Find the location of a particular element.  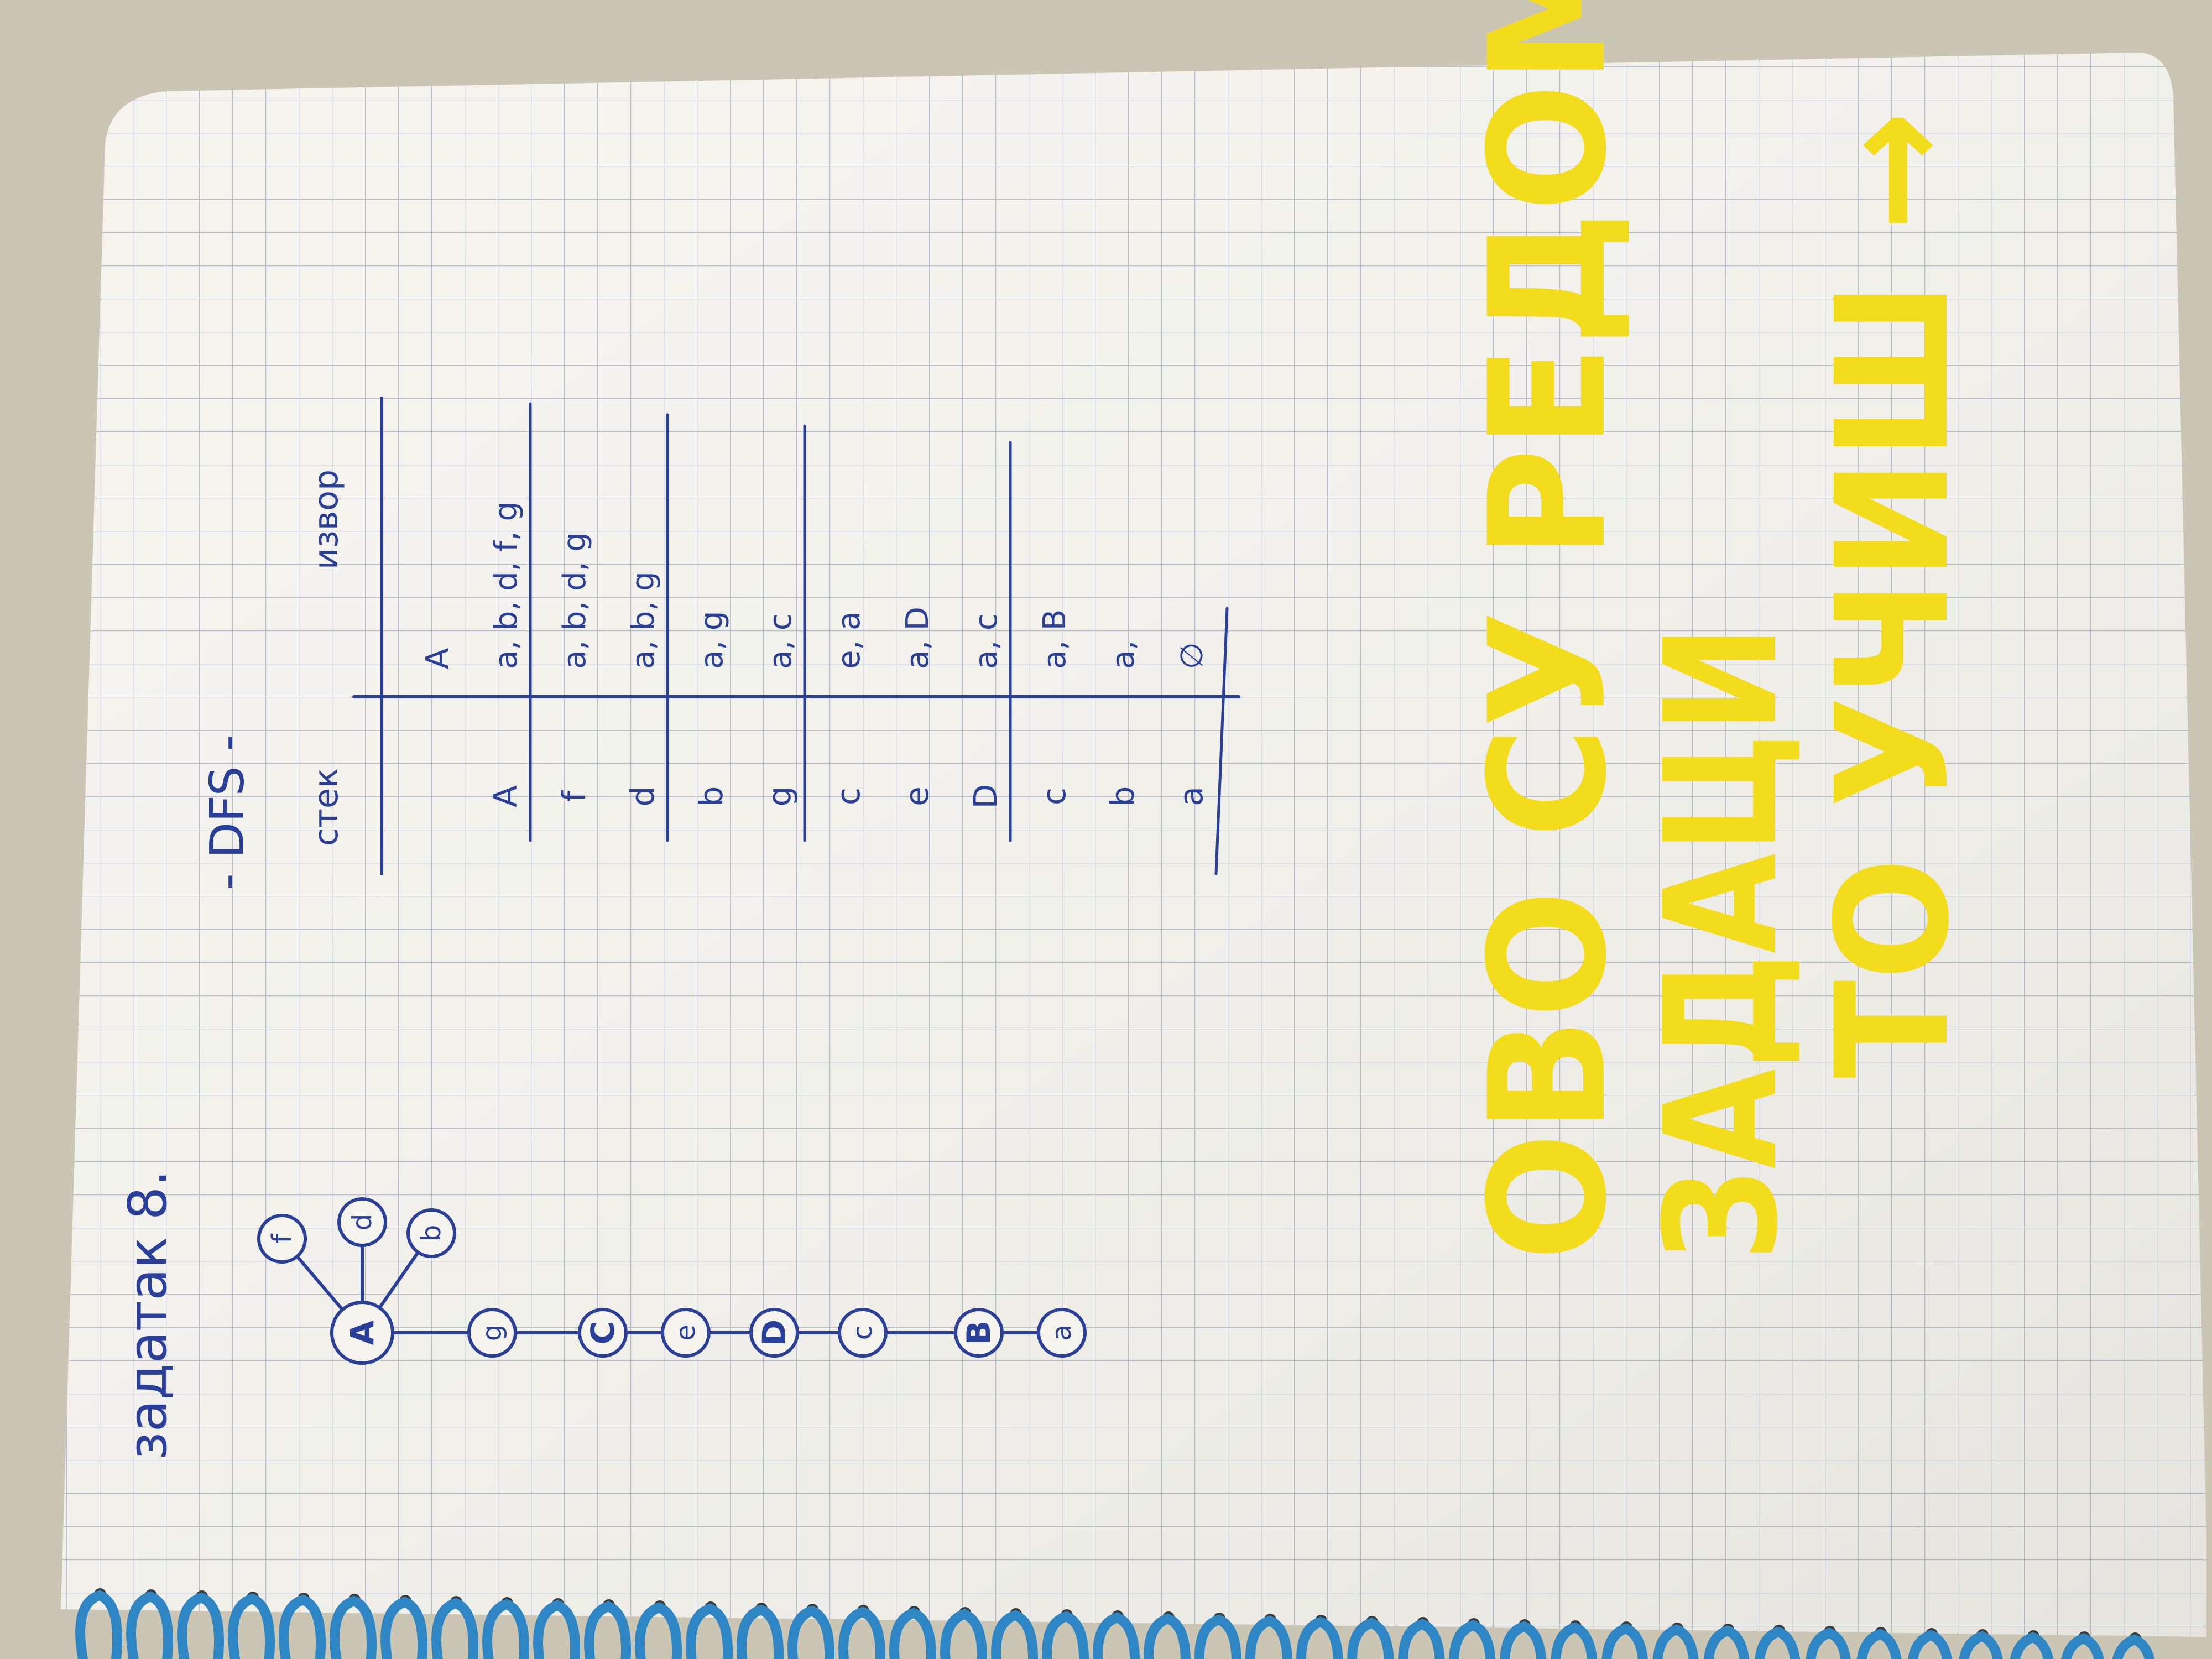

graph-node: d is located at coordinates (362, 1222).